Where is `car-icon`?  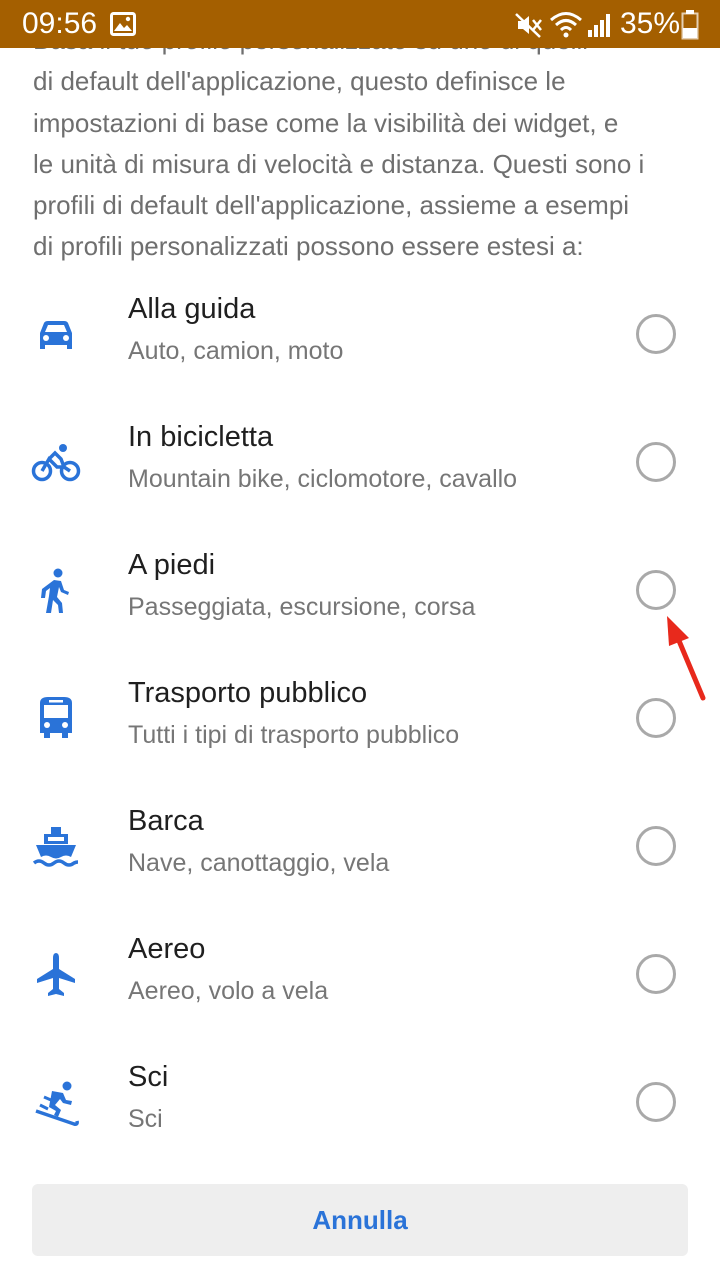 car-icon is located at coordinates (56, 335).